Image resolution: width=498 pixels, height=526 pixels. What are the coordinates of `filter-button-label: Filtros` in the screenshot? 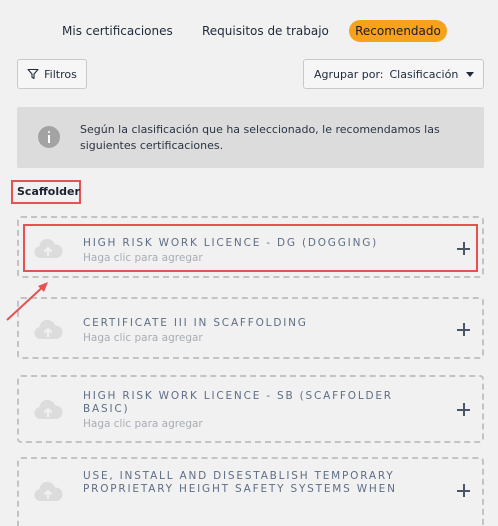 It's located at (60, 74).